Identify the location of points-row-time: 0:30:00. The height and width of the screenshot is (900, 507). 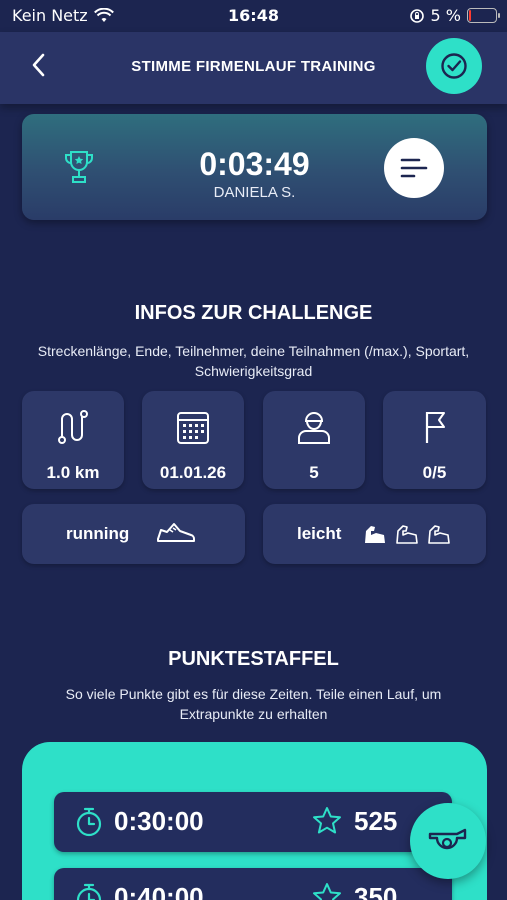
(159, 821).